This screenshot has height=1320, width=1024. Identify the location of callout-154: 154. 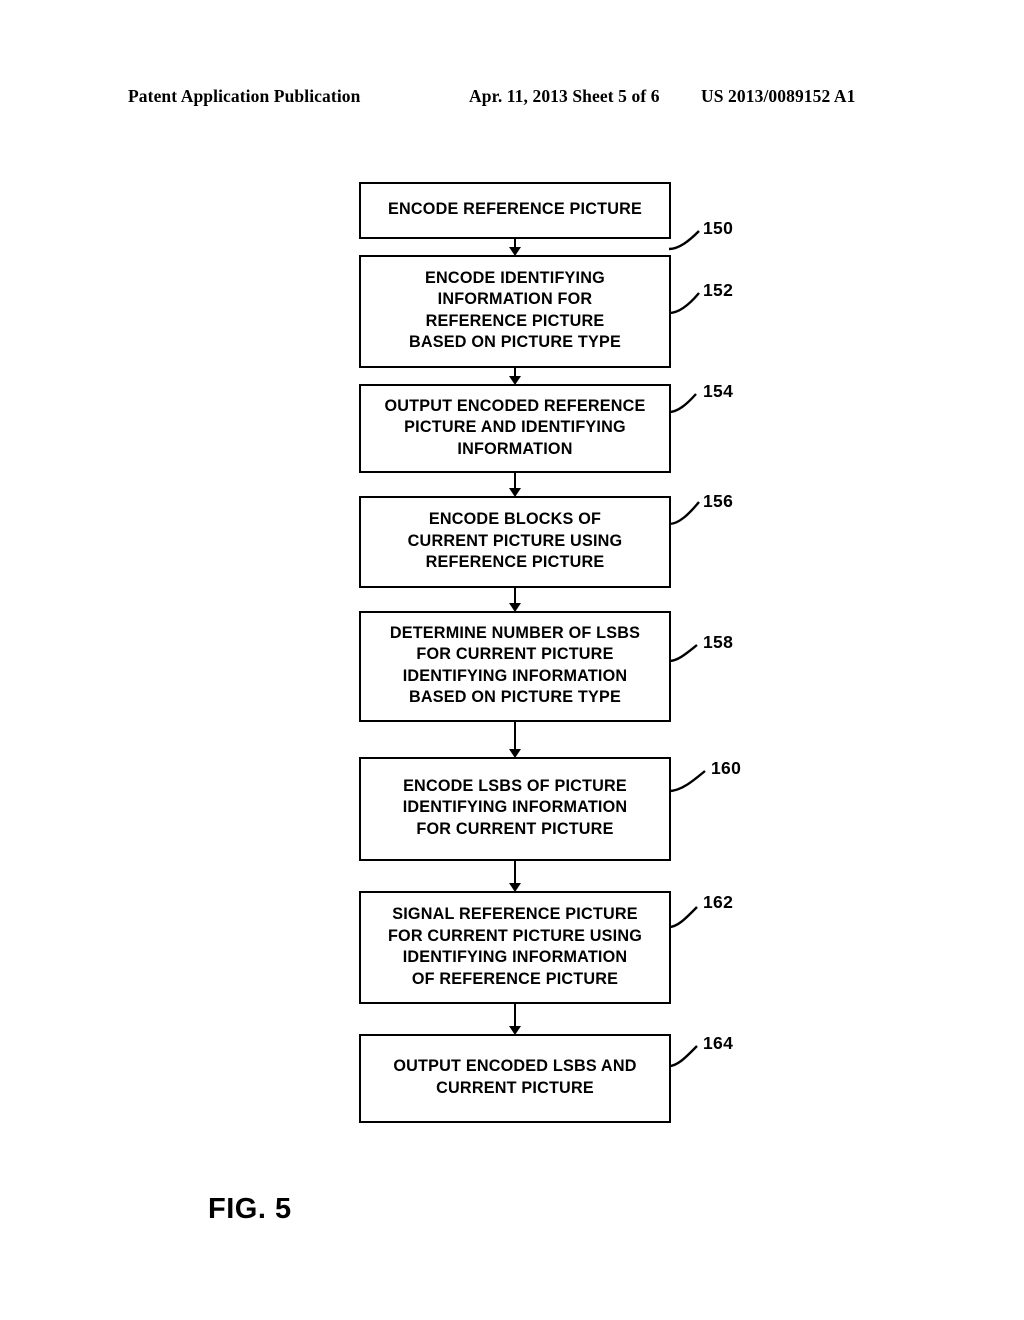
(728, 405).